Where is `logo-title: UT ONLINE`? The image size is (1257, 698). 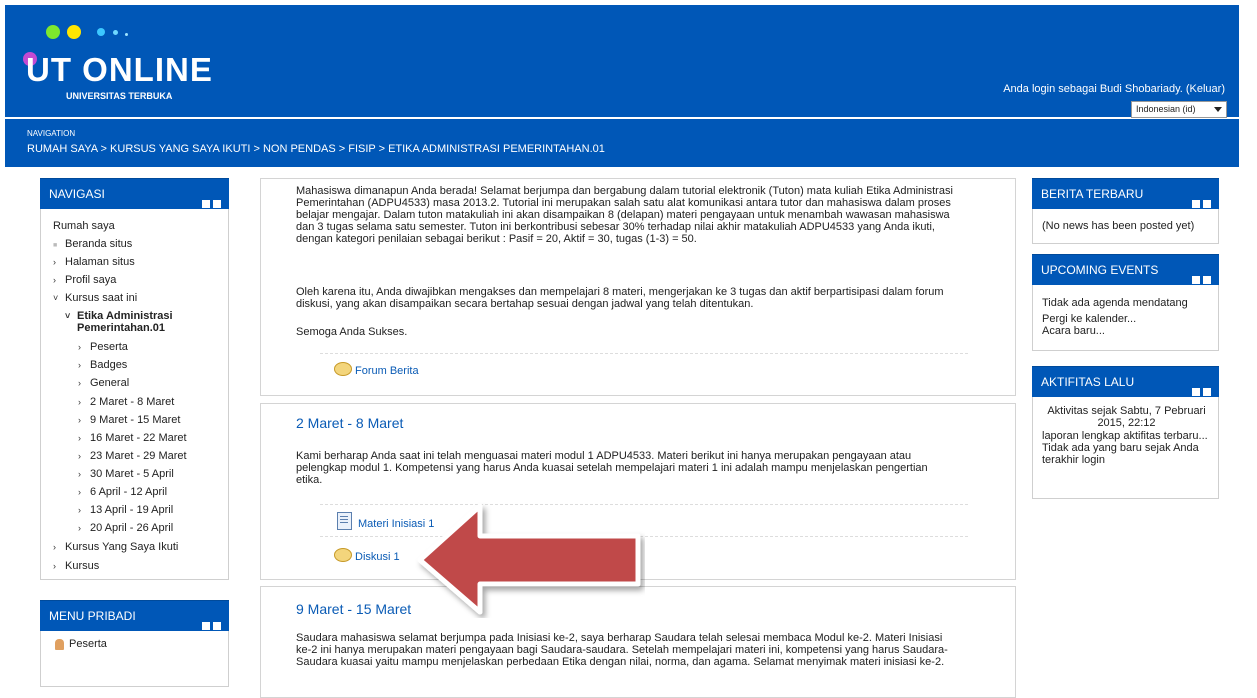
logo-title: UT ONLINE is located at coordinates (119, 70).